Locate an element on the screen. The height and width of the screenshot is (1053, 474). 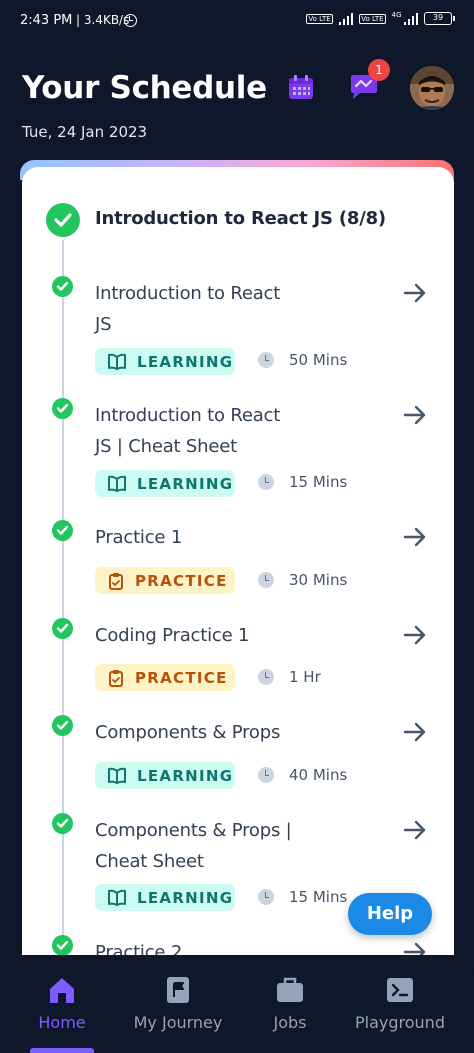
item-duration: 50 Mins is located at coordinates (318, 360).